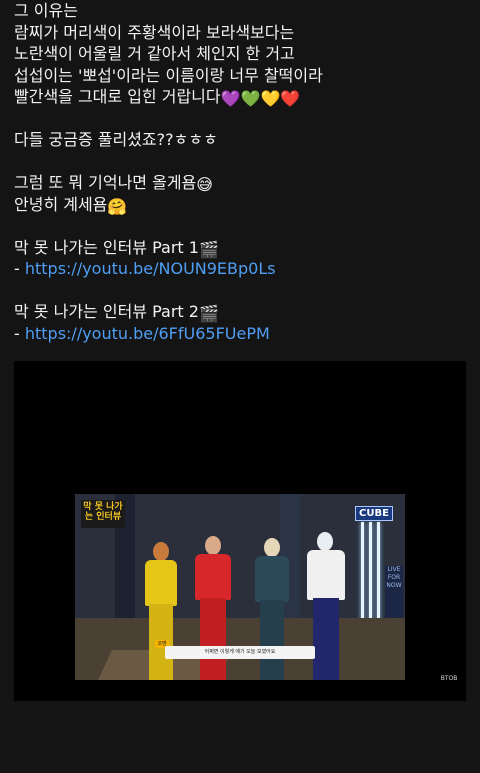 The width and height of the screenshot is (480, 773). I want to click on video-caption: 어쩌면 이렇게 얘기 오늘 모였어요, so click(240, 652).